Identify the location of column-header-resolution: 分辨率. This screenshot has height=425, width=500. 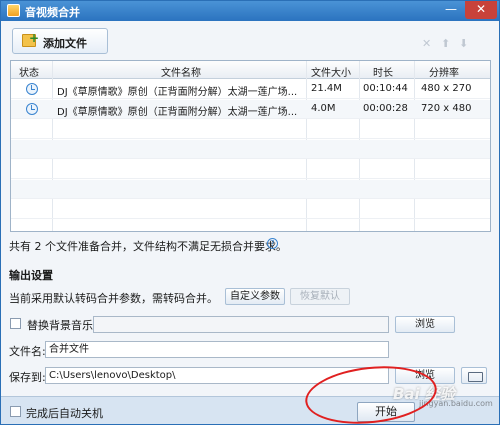
(444, 71).